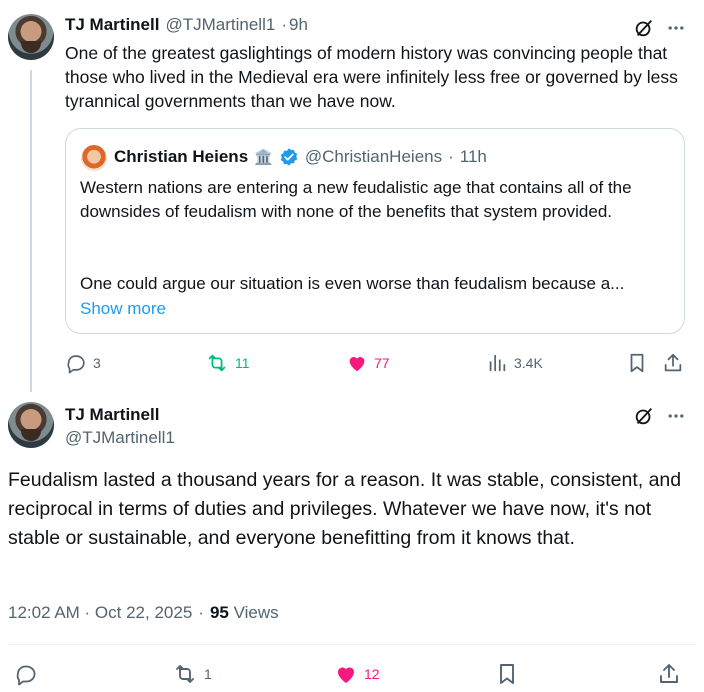  What do you see at coordinates (97, 363) in the screenshot?
I see `reply-count: 3` at bounding box center [97, 363].